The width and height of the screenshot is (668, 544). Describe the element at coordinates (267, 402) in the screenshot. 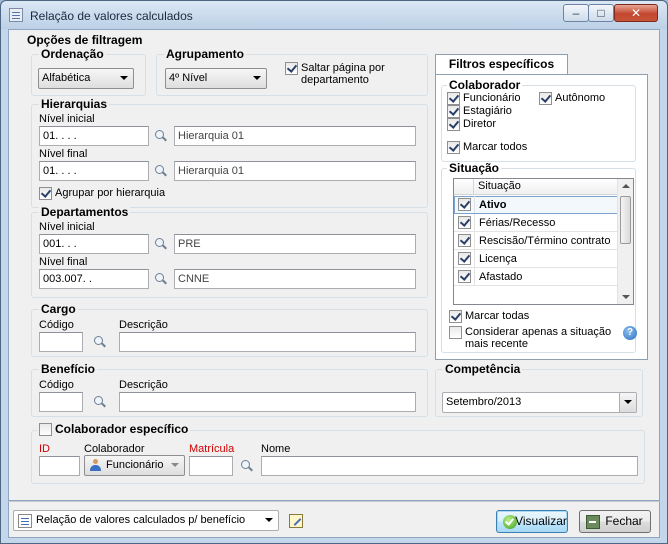

I see `beneficio-descricao-input` at that location.